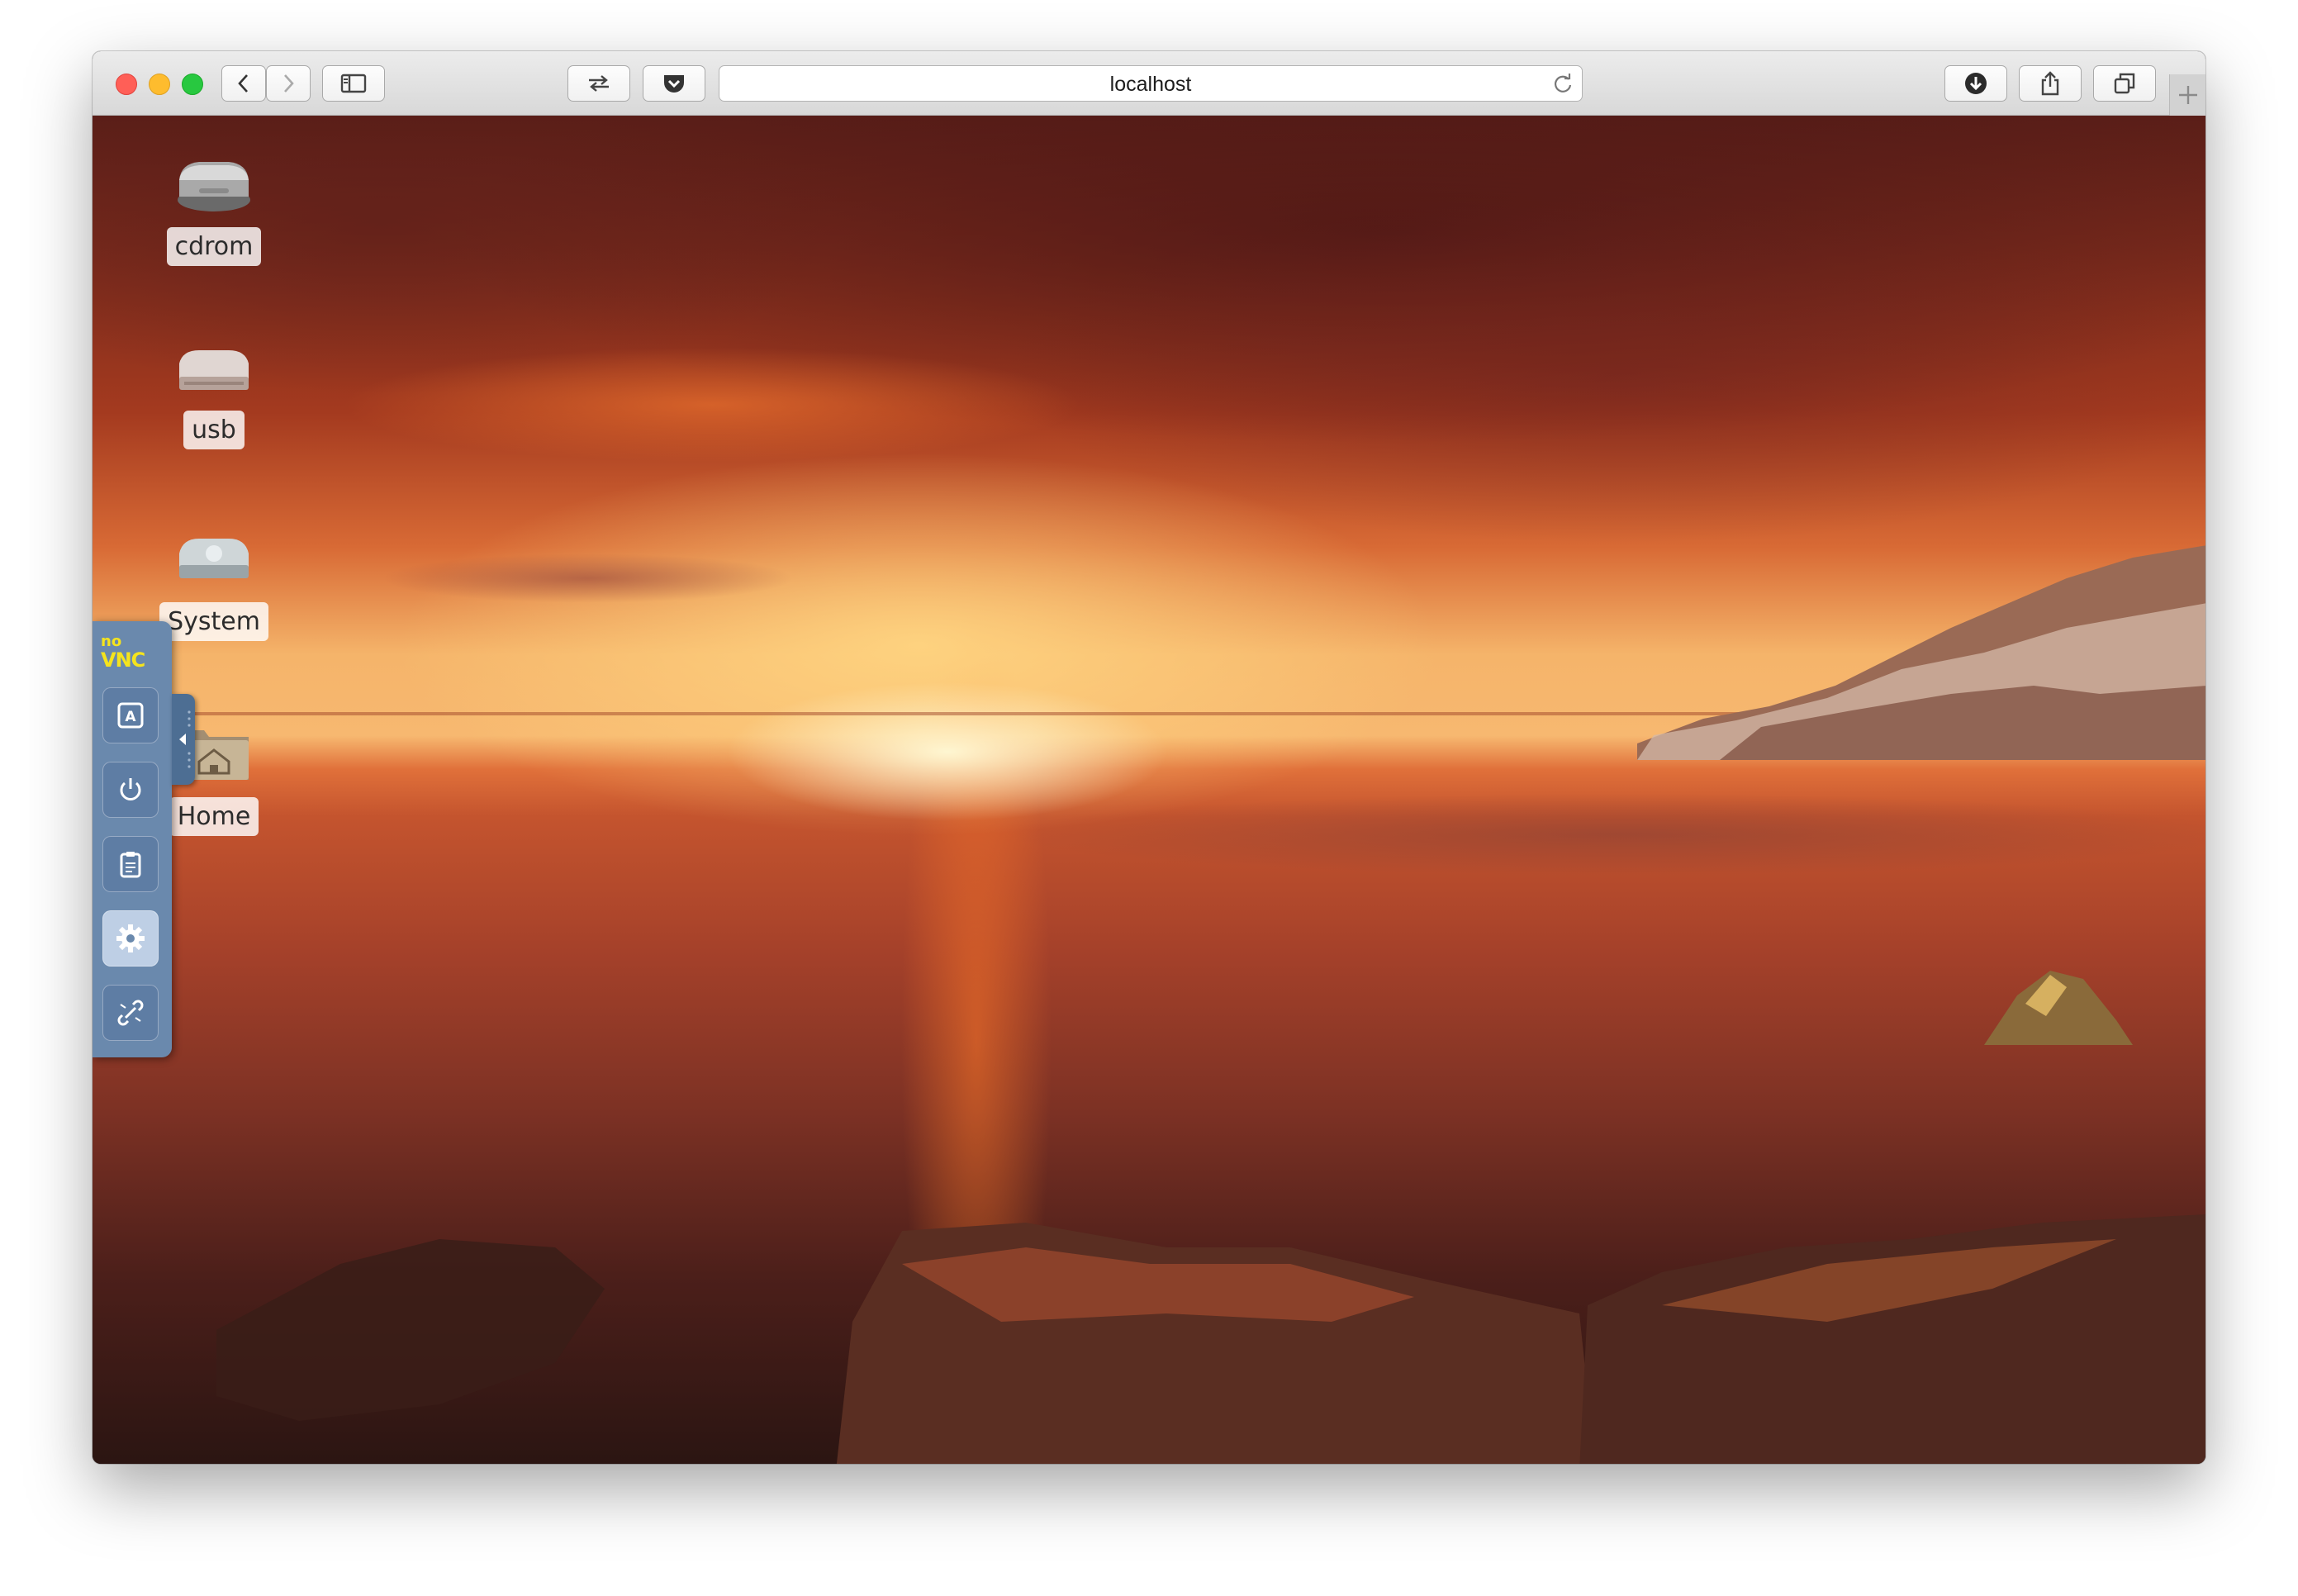 The image size is (2298, 1596). Describe the element at coordinates (214, 586) in the screenshot. I see `desktop-icon-system: System` at that location.